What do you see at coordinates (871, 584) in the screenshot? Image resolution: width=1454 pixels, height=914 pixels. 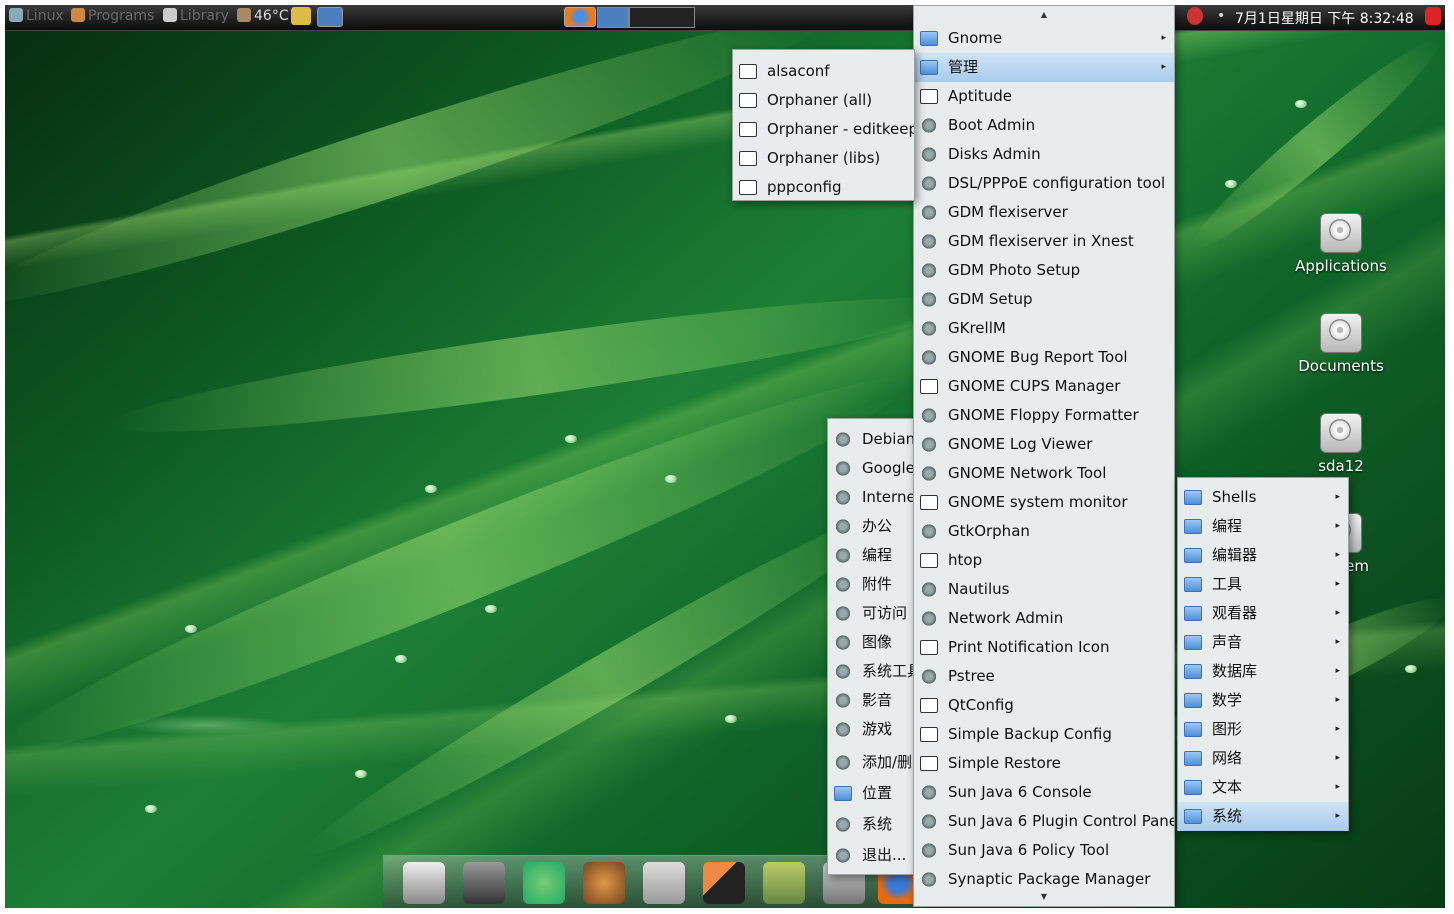 I see `main-menu-item-5: 附件` at bounding box center [871, 584].